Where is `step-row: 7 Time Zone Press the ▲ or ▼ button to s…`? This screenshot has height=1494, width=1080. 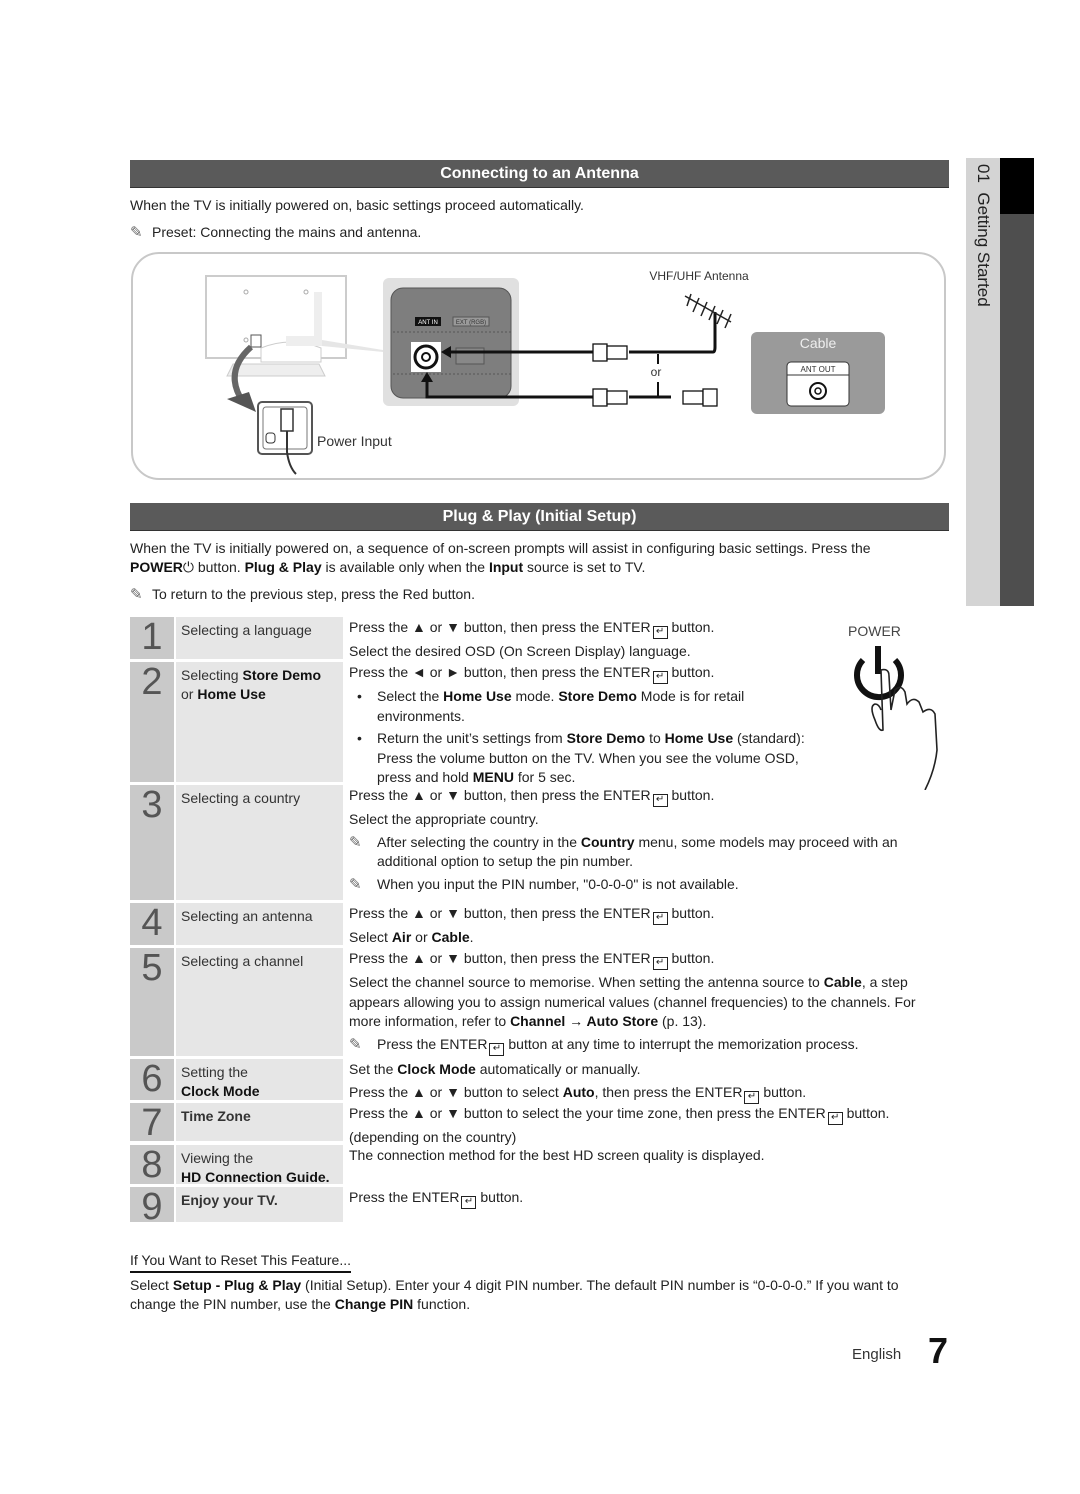
step-row: 7 Time Zone Press the ▲ or ▼ button to s… is located at coordinates (539, 1124).